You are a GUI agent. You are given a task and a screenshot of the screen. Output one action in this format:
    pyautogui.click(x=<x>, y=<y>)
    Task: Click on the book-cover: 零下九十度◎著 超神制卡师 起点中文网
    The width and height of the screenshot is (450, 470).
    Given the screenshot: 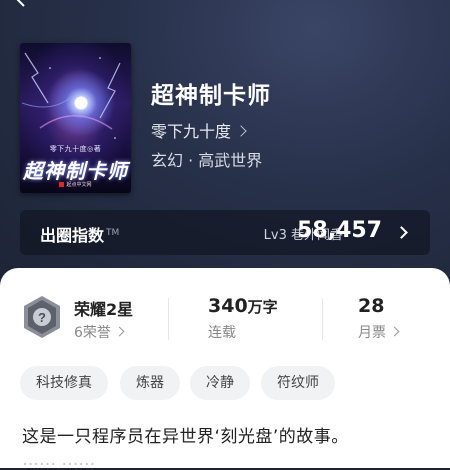 What is the action you would take?
    pyautogui.click(x=75, y=118)
    